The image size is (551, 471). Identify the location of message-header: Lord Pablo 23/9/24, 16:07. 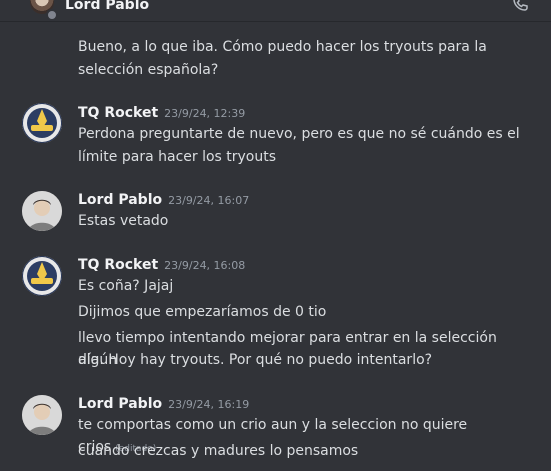
(163, 199).